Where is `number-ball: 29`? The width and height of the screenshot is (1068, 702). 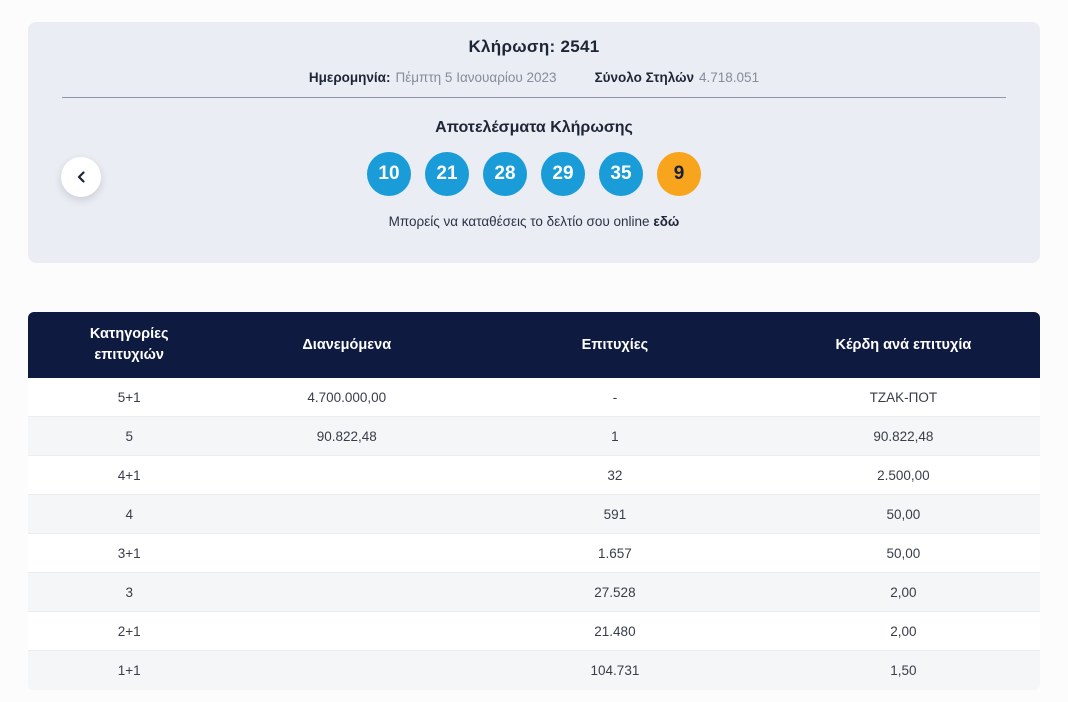
number-ball: 29 is located at coordinates (563, 174).